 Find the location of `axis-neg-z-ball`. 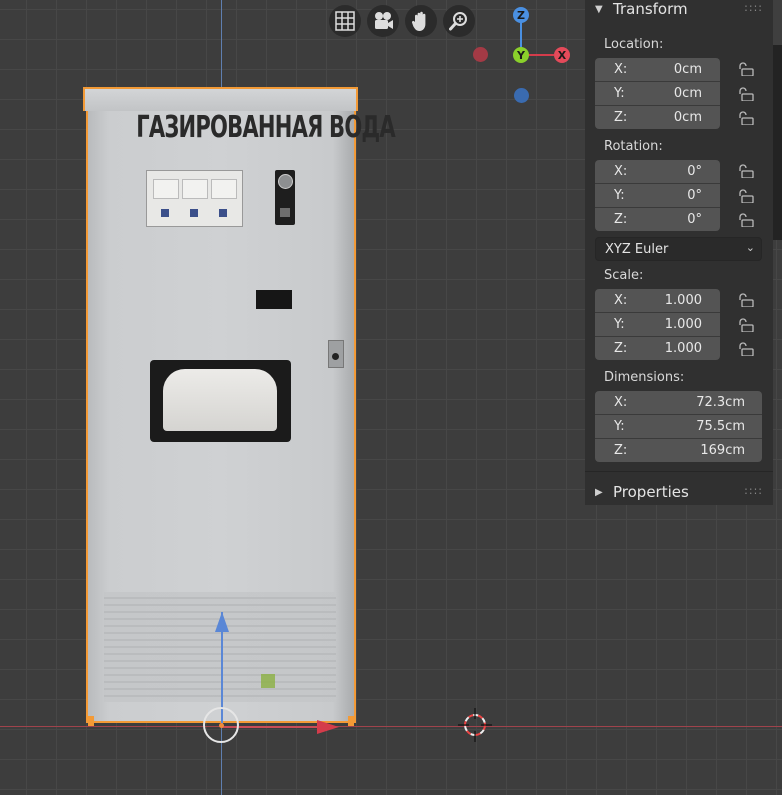

axis-neg-z-ball is located at coordinates (521, 95).